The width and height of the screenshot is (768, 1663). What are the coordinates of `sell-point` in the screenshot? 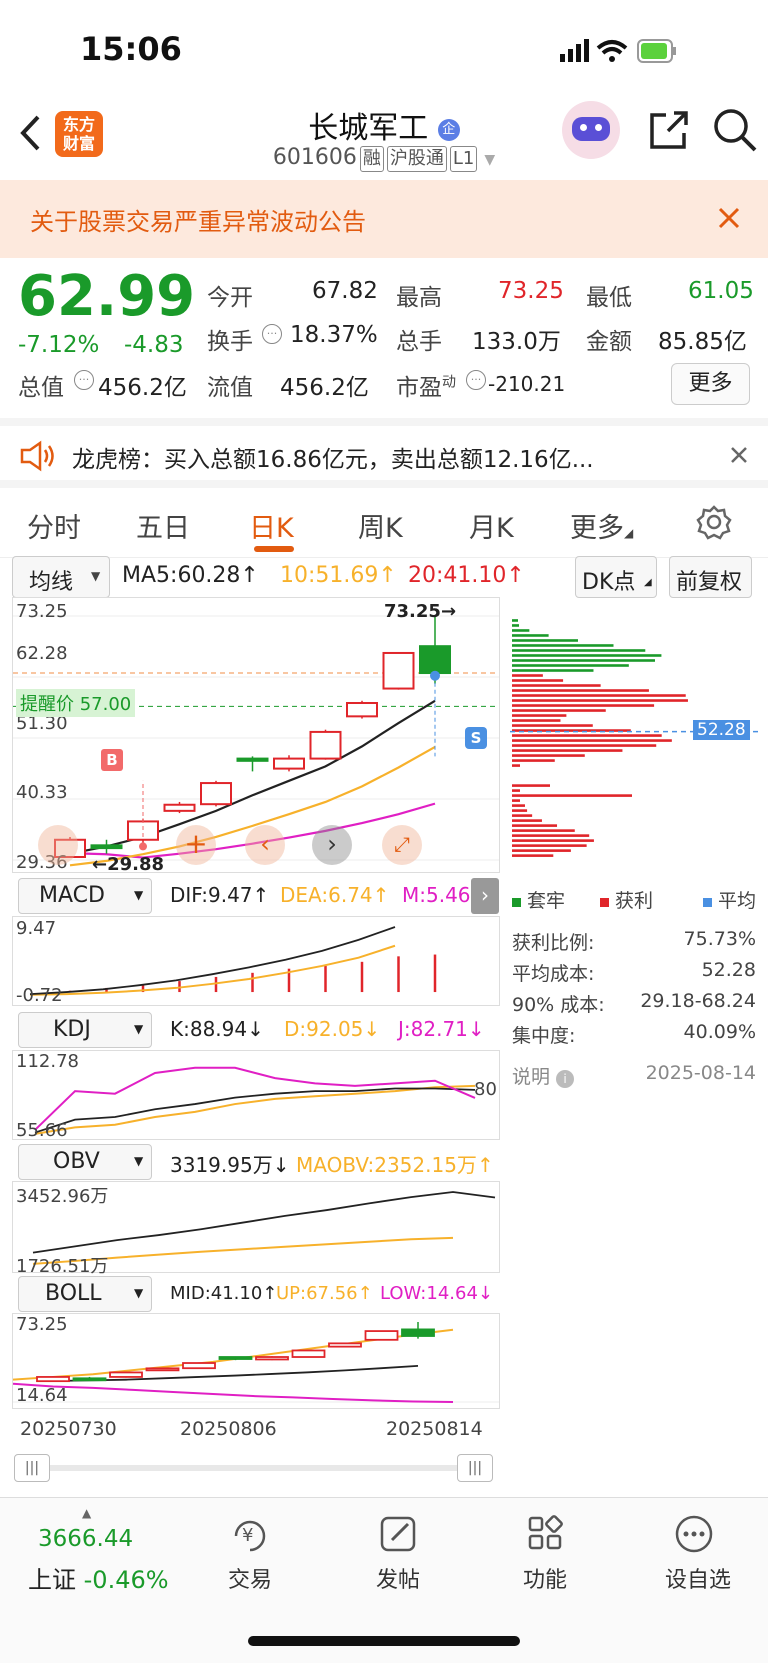 It's located at (435, 675).